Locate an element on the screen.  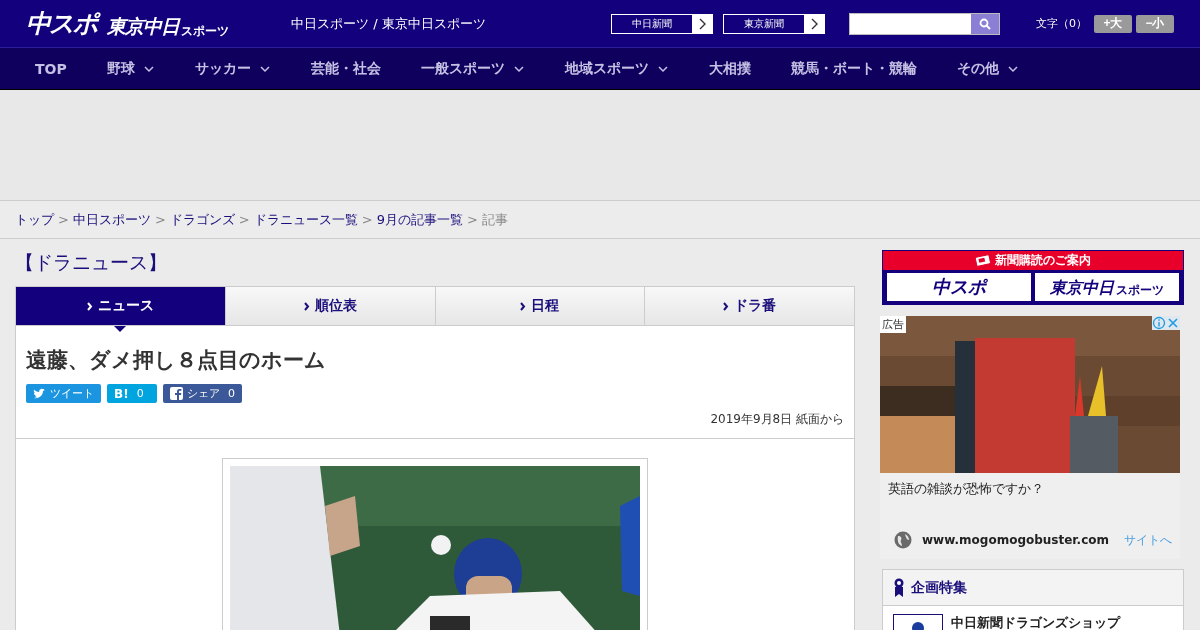
breadcrumb-link: トップ is located at coordinates (34, 219).